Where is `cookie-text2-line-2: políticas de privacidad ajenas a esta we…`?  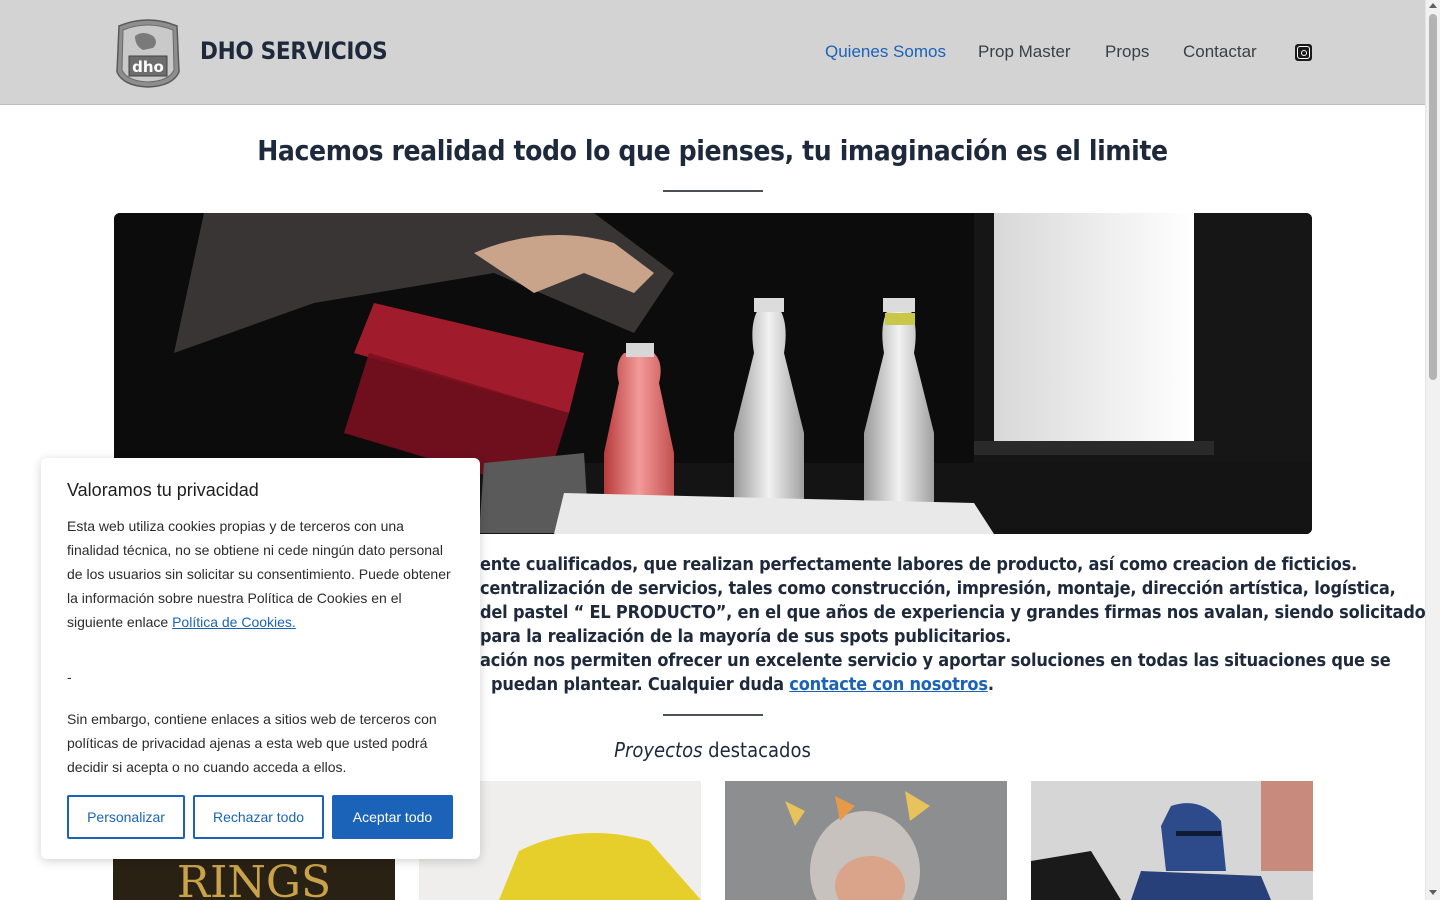
cookie-text2-line-2: políticas de privacidad ajenas a esta we… is located at coordinates (247, 743).